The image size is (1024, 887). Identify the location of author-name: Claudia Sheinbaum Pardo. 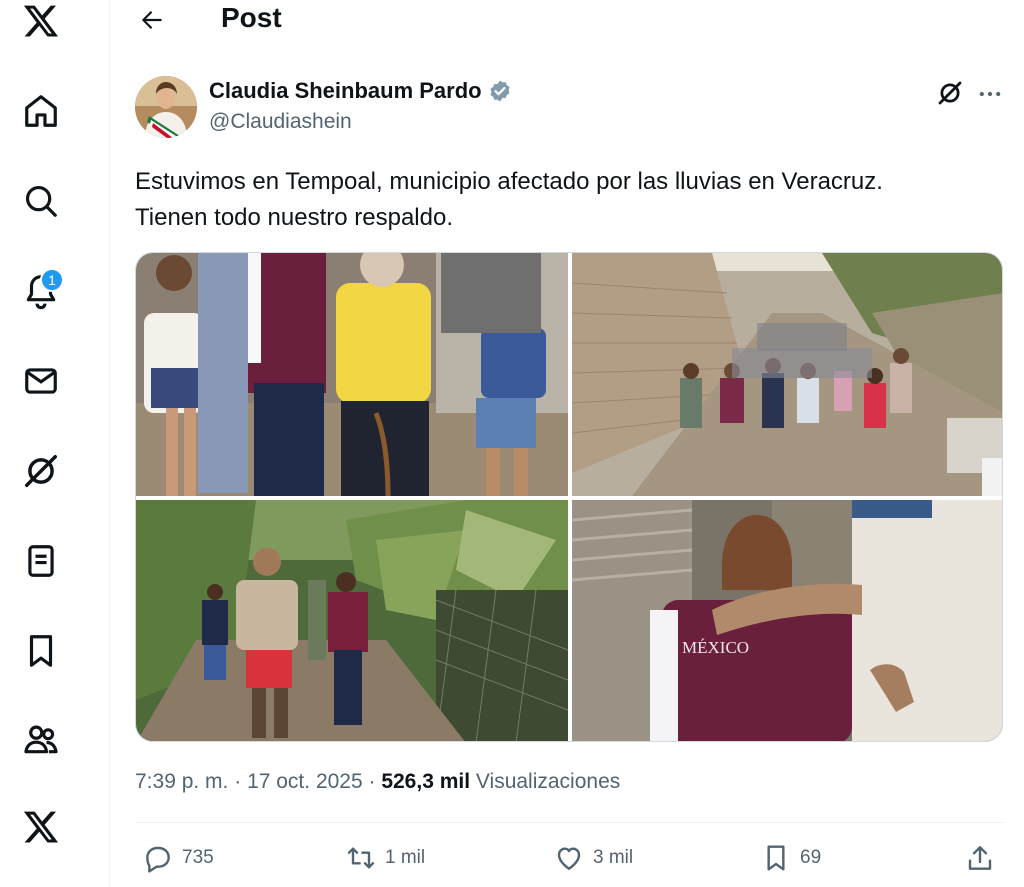
(345, 91).